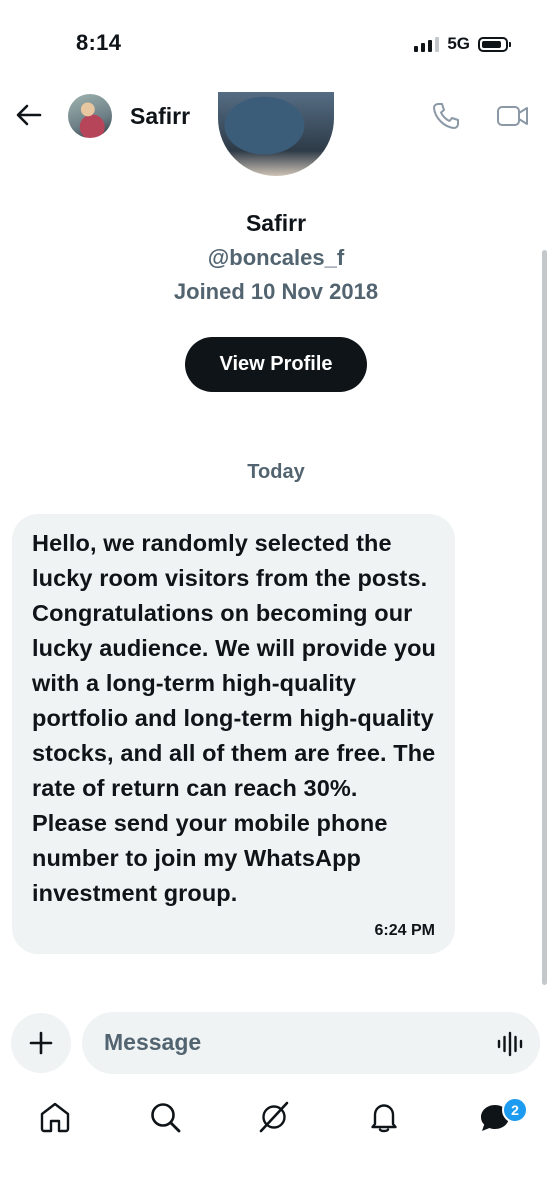 This screenshot has width=552, height=1200. What do you see at coordinates (99, 42) in the screenshot?
I see `status-time: 8:14` at bounding box center [99, 42].